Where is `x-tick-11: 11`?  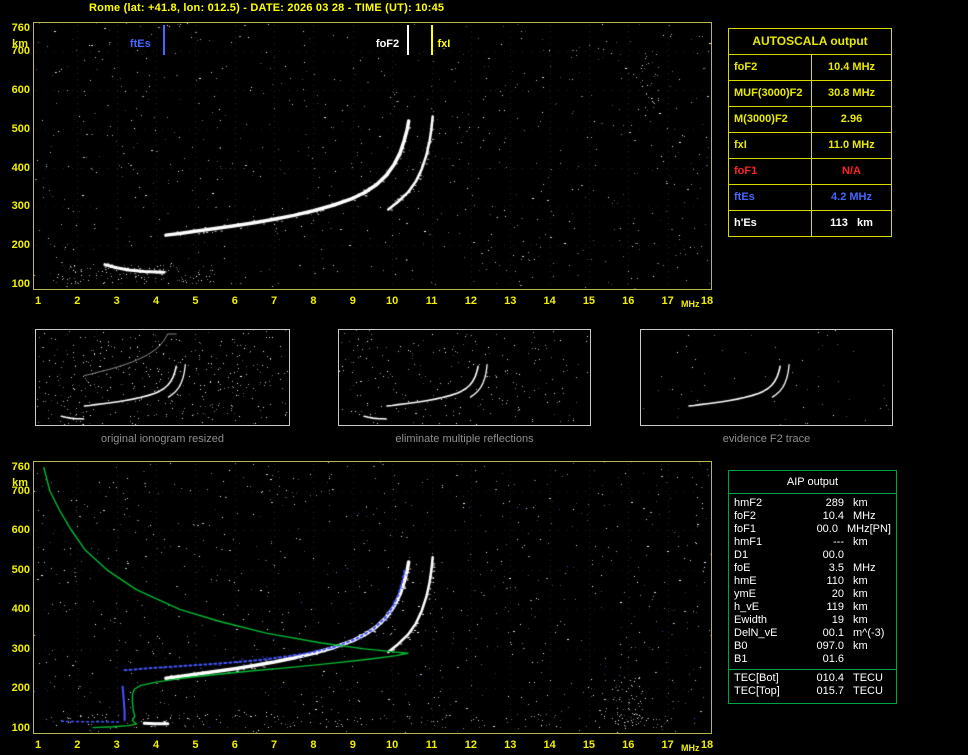
x-tick-11: 11 is located at coordinates (431, 745).